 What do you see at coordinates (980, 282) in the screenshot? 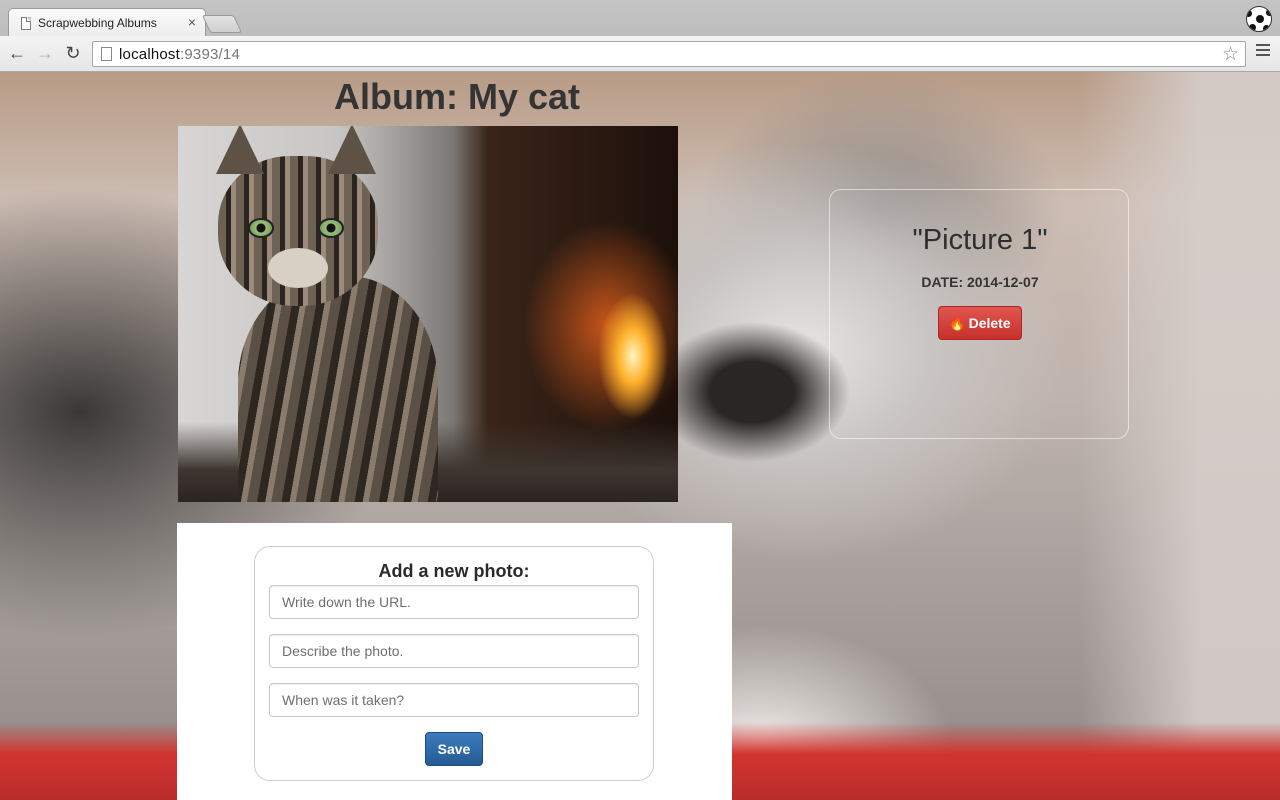
I see `picture-date: DATE: 2014-12-07` at bounding box center [980, 282].